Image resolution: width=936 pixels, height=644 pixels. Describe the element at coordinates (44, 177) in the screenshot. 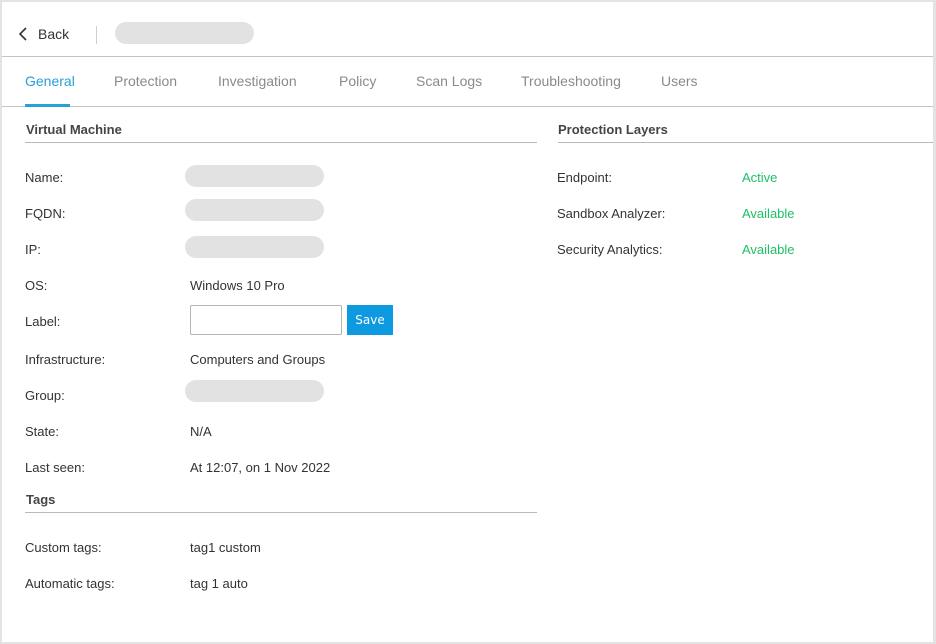

I see `name-label: Name:` at that location.